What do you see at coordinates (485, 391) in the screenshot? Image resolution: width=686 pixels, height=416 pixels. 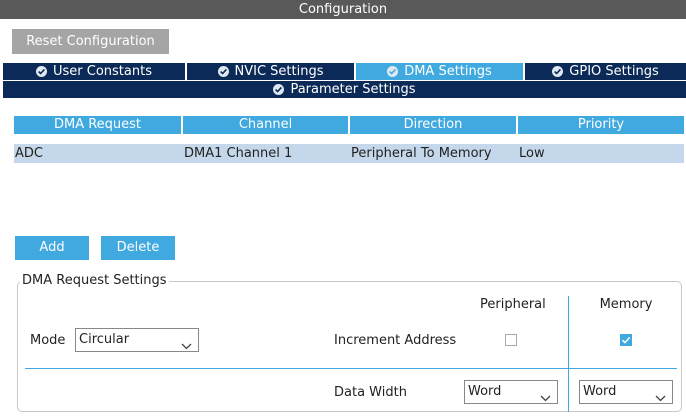 I see `data-width-peripheral-value: Word` at bounding box center [485, 391].